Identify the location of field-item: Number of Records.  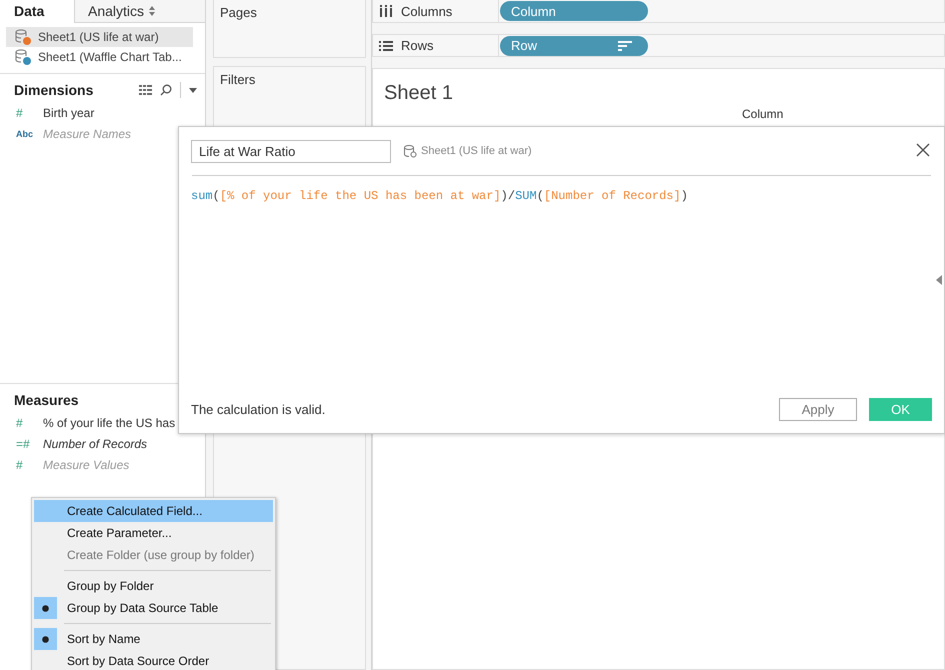
(95, 443).